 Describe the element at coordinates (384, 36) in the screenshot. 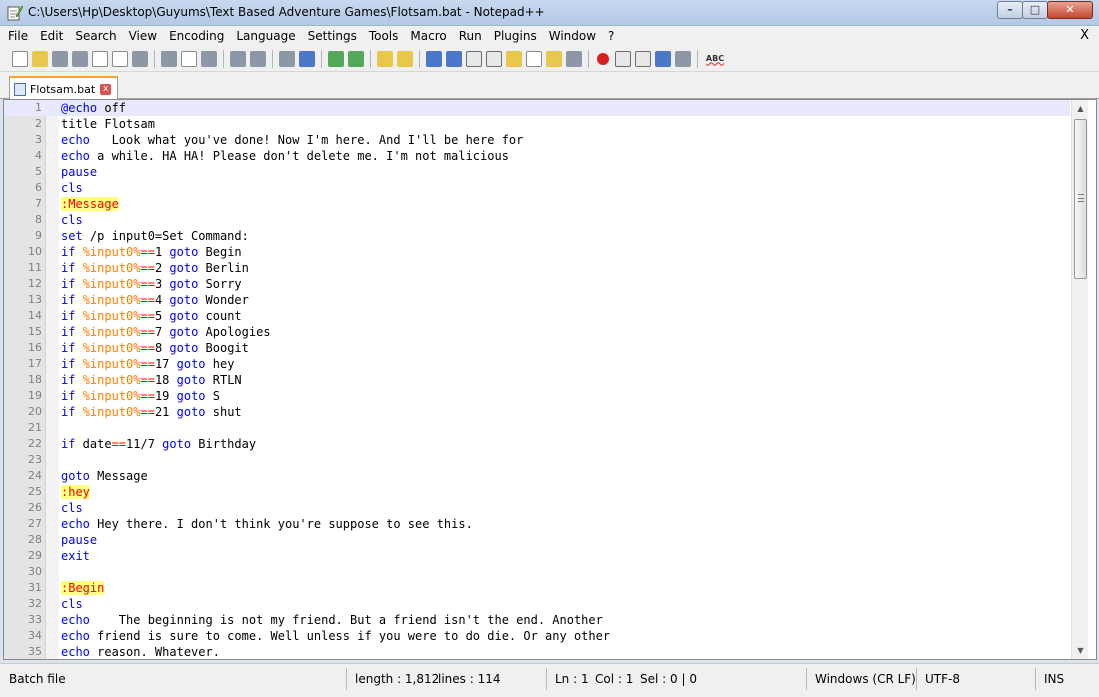

I see `menu-tools: Tools` at that location.